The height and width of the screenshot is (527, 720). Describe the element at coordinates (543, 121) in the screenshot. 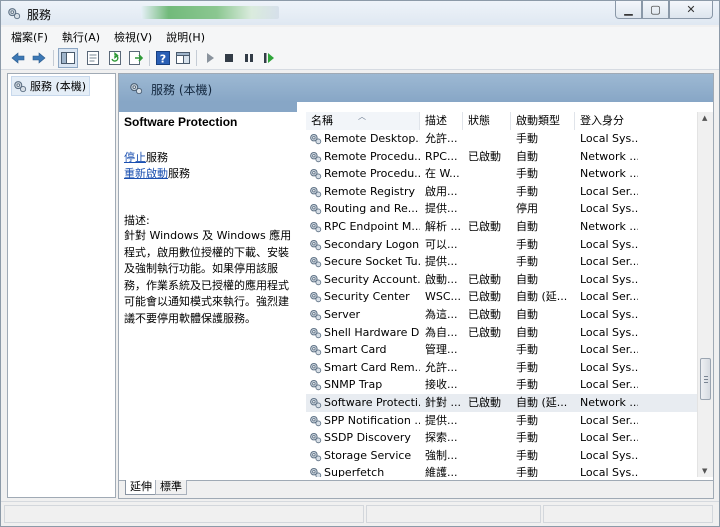

I see `column-header-startup-type: 啟動類型` at that location.